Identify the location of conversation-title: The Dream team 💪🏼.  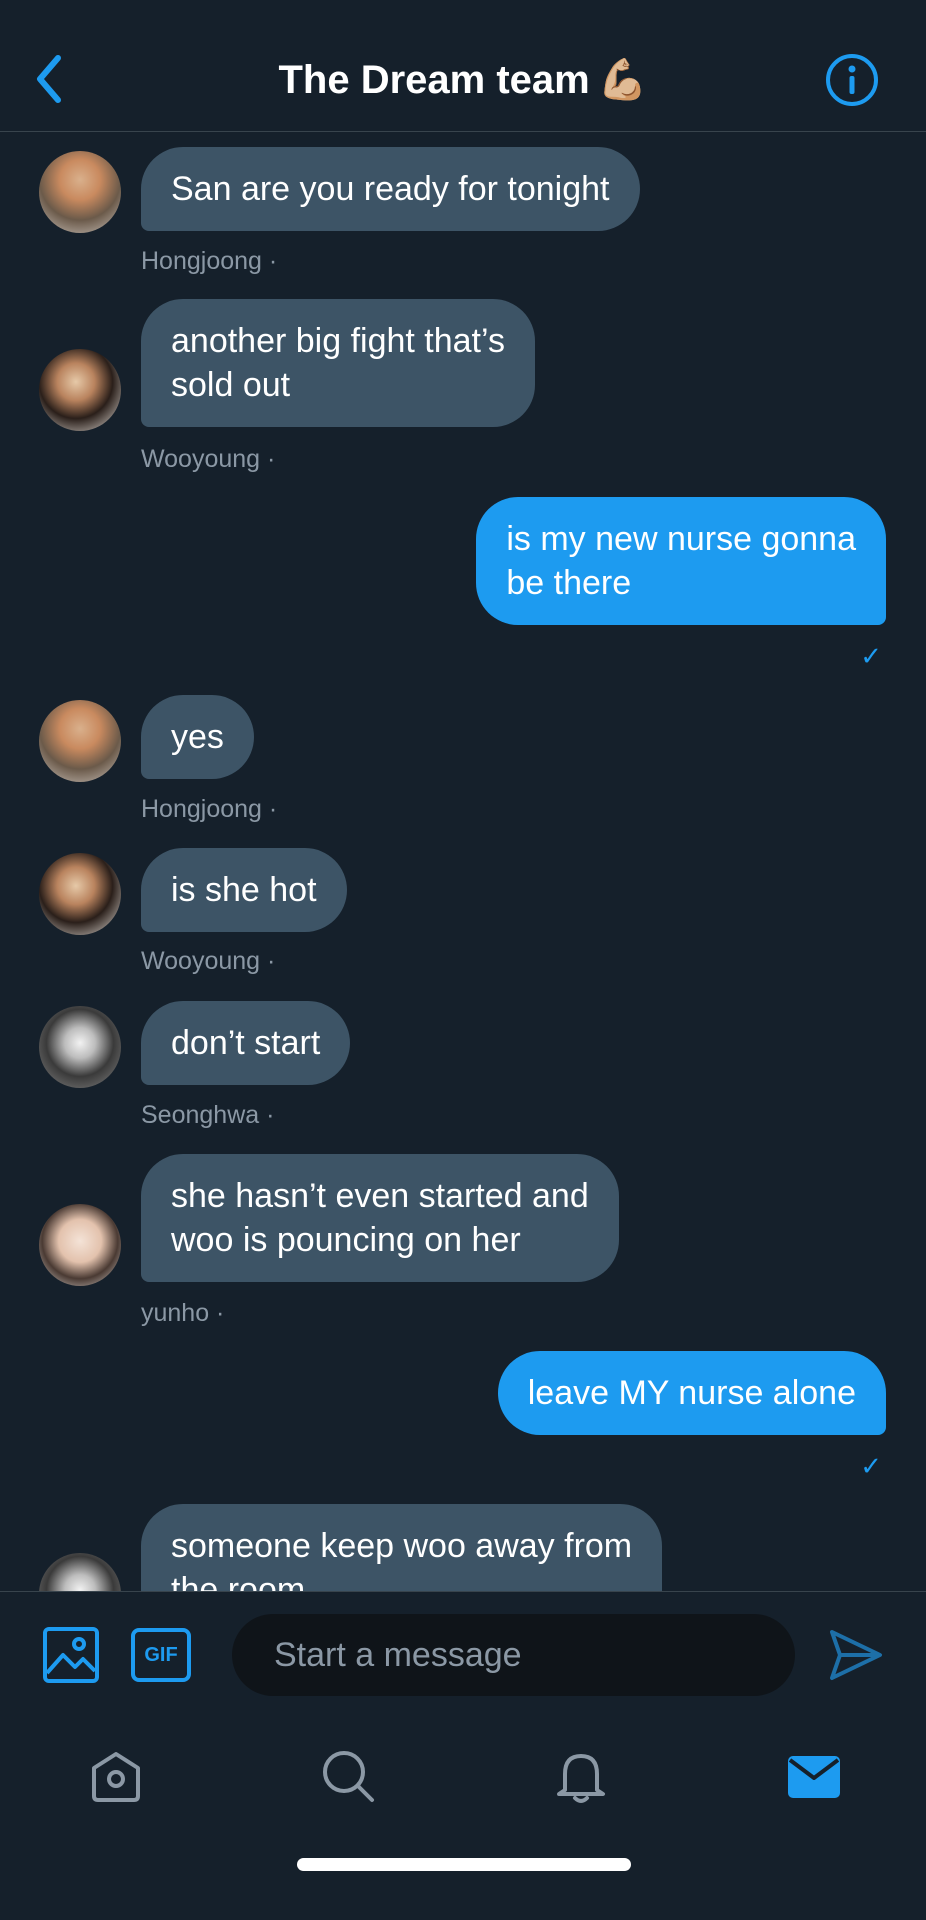
(463, 79).